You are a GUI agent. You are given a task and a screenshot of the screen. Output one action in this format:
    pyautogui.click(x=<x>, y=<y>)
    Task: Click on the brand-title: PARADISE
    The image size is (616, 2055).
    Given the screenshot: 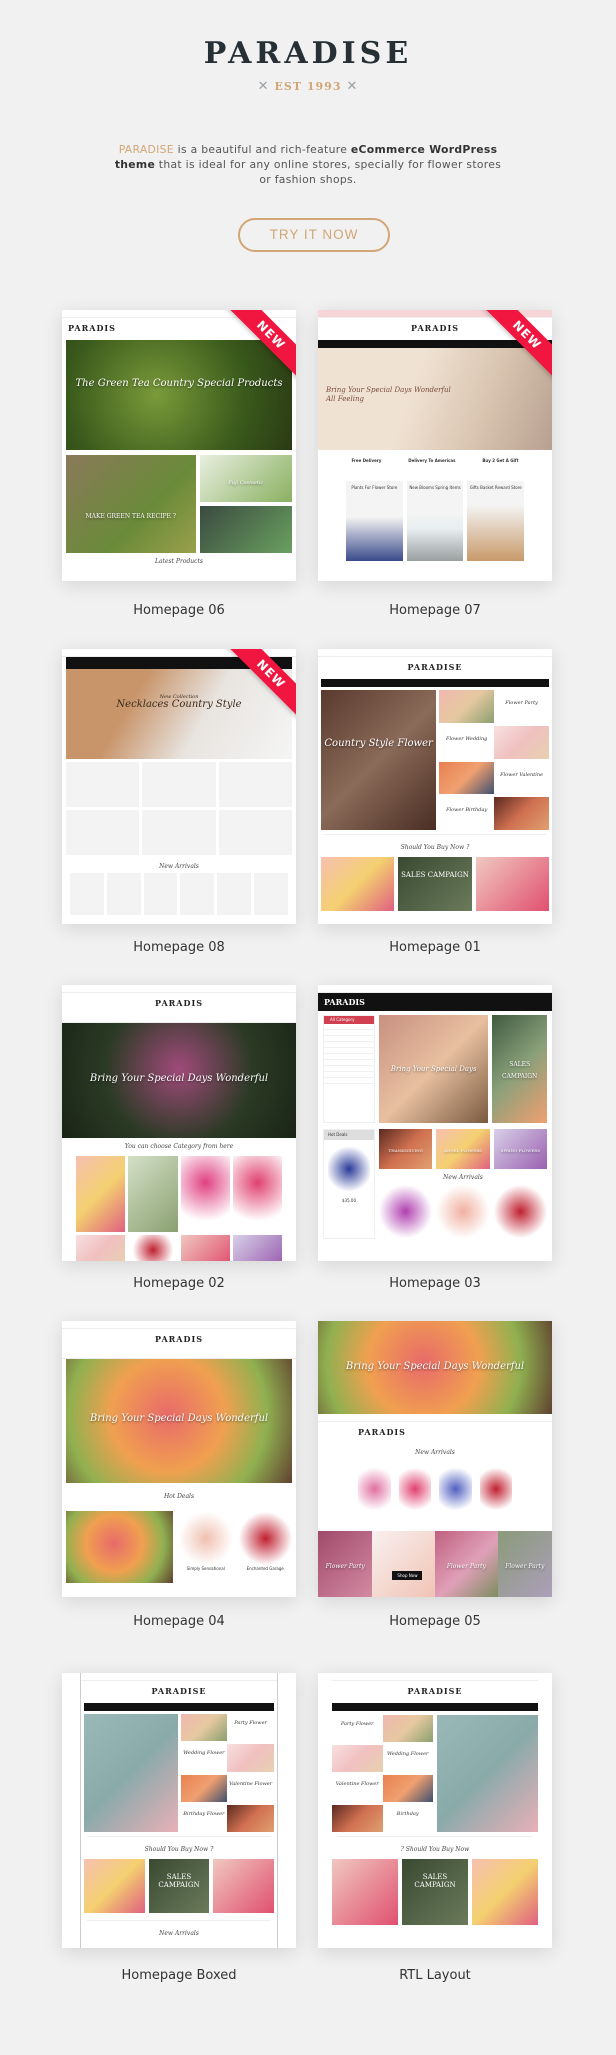 What is the action you would take?
    pyautogui.click(x=308, y=53)
    